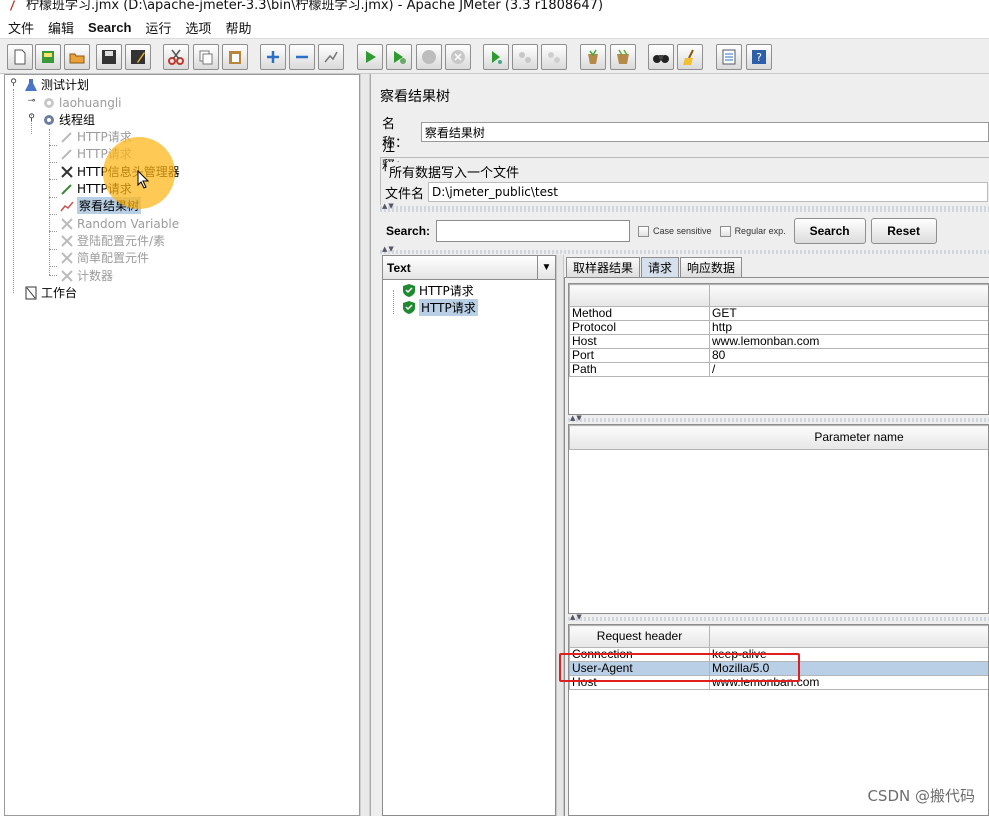  I want to click on search-input, so click(533, 231).